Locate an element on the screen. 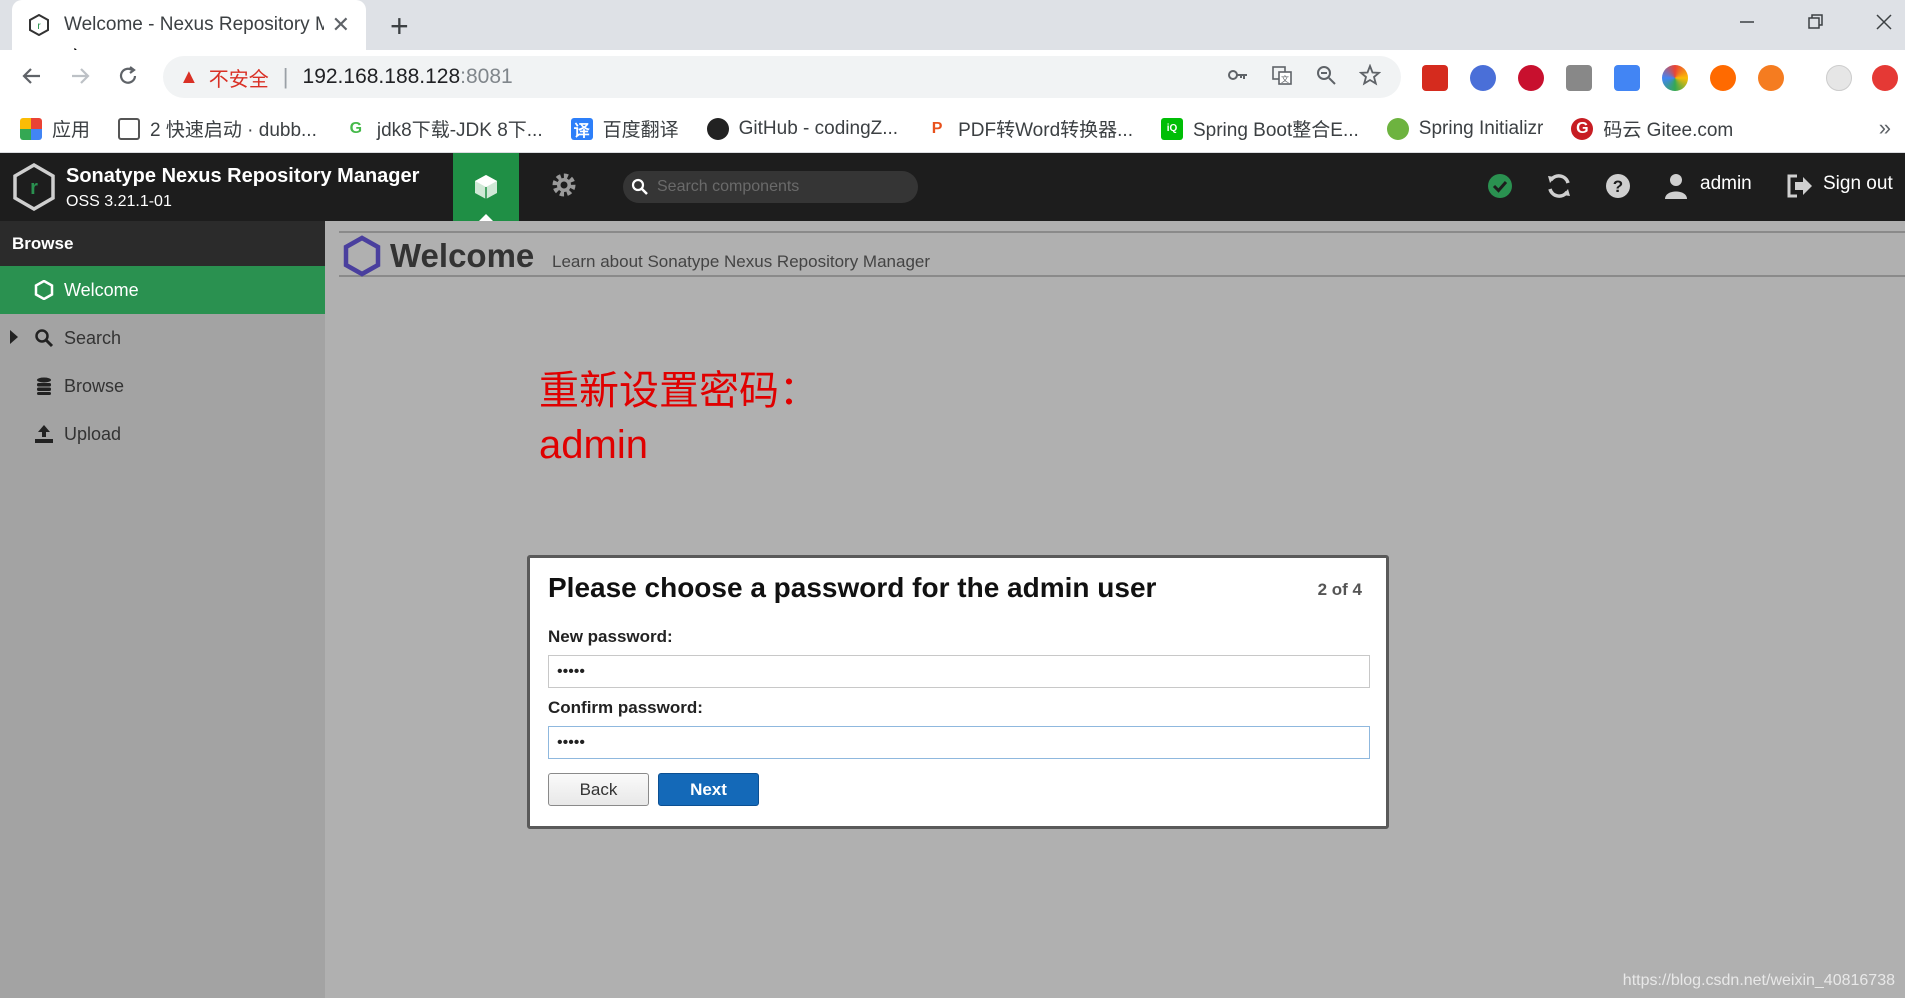  translate-page-icon: 文 is located at coordinates (1282, 75).